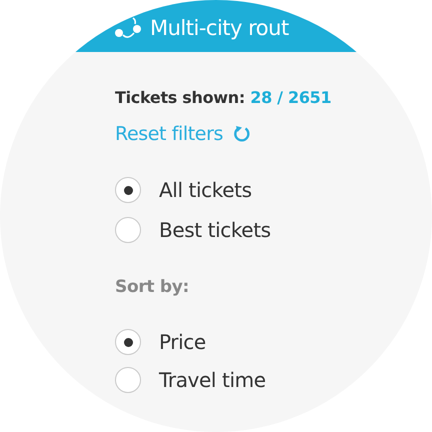  Describe the element at coordinates (129, 28) in the screenshot. I see `route-icon` at that location.